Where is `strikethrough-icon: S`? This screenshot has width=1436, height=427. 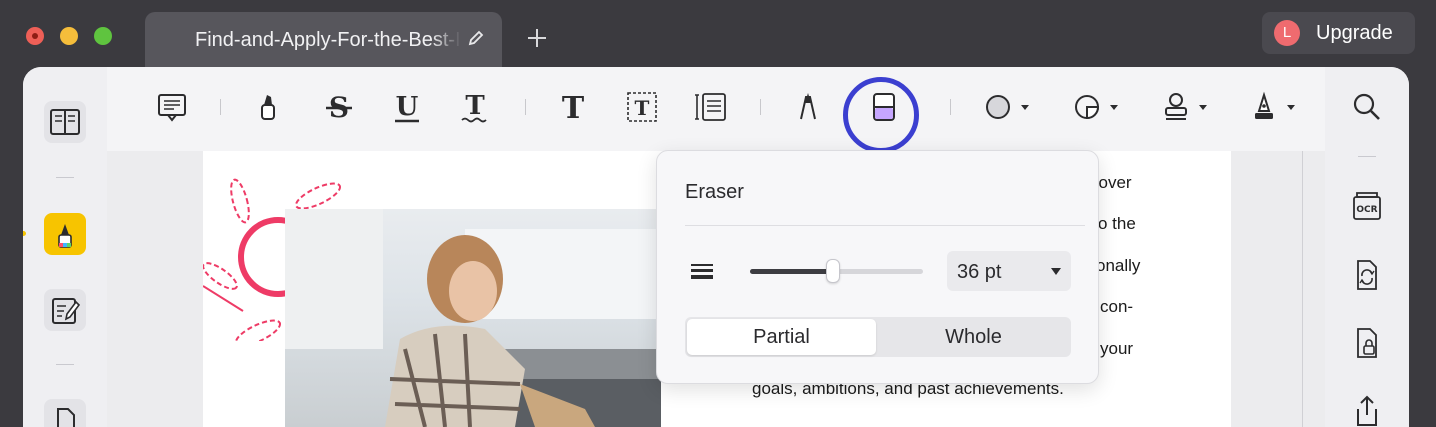 strikethrough-icon: S is located at coordinates (339, 107).